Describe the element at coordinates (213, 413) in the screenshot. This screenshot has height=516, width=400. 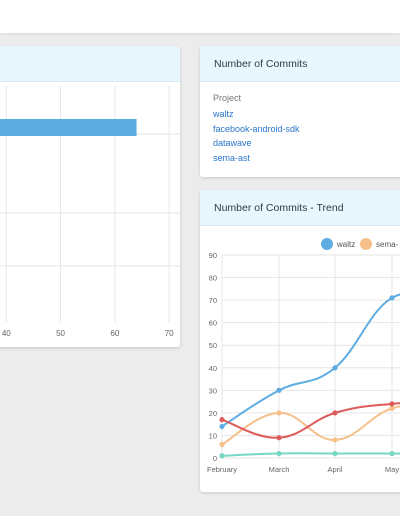
I see `y-tick-label: 20` at that location.